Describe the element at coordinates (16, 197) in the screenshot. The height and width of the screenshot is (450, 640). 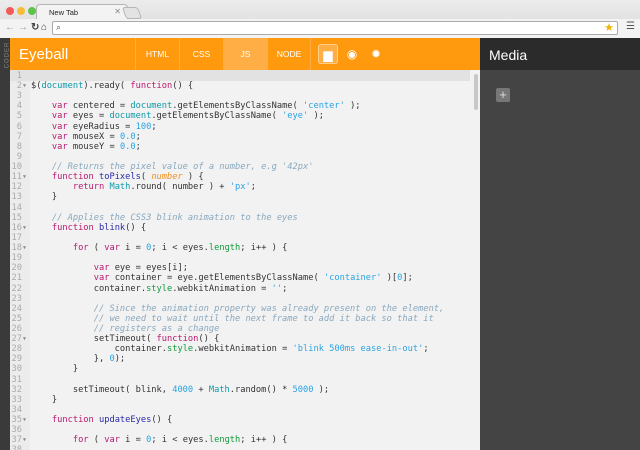
I see `line-number: 13` at that location.